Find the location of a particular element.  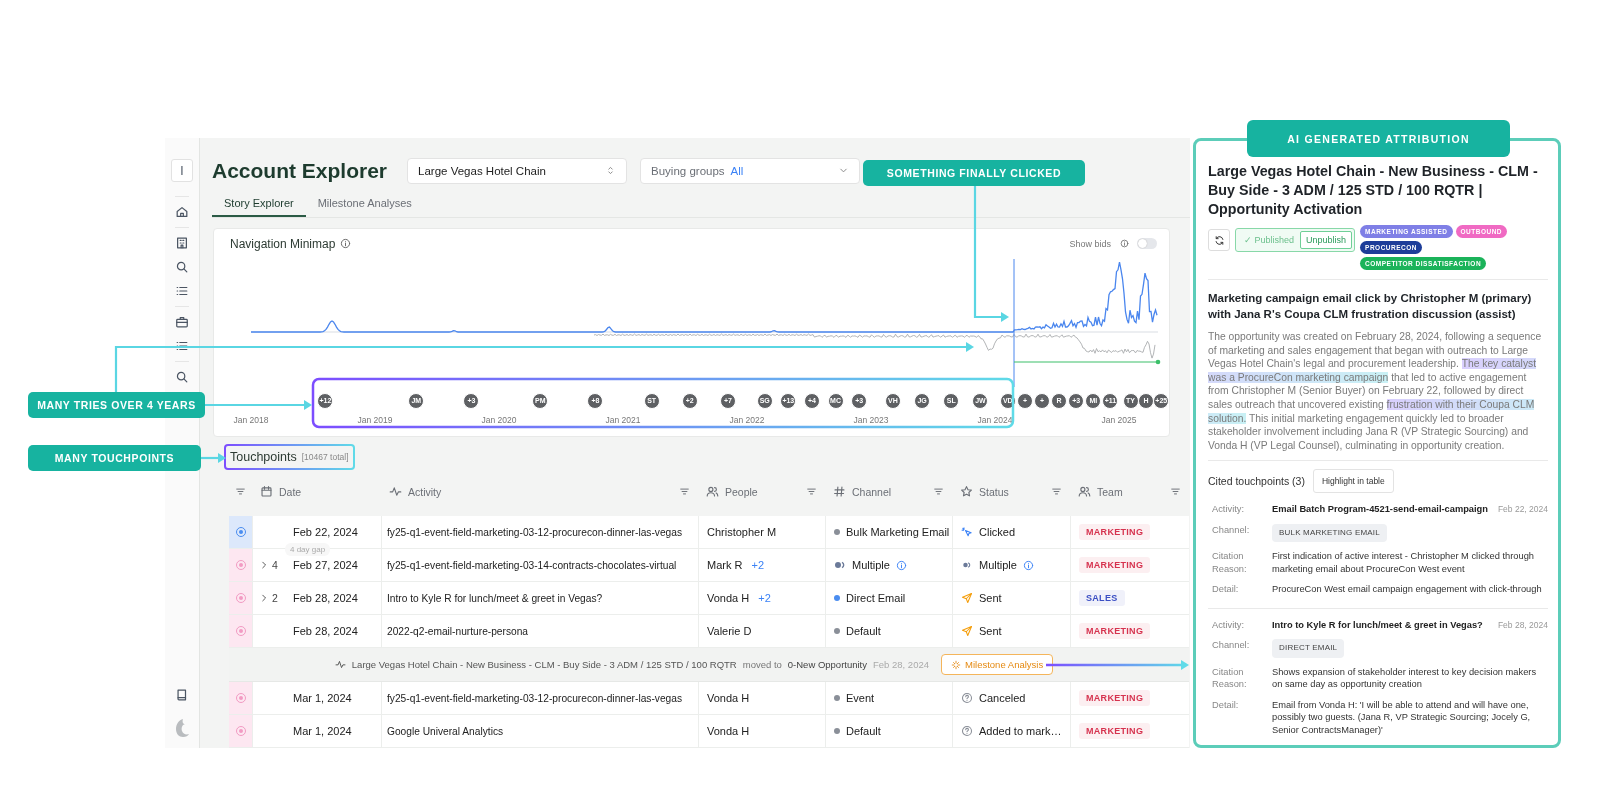

axis-label: Jan 2023 is located at coordinates (871, 419).